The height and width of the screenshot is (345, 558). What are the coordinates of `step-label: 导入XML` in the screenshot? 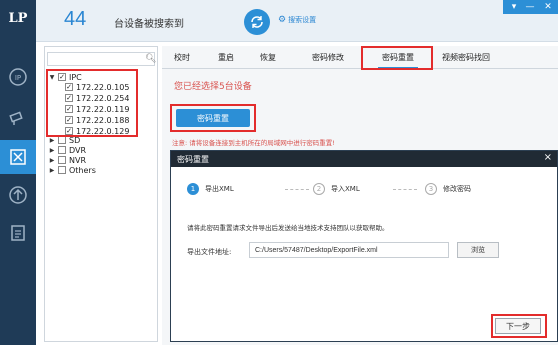 It's located at (345, 189).